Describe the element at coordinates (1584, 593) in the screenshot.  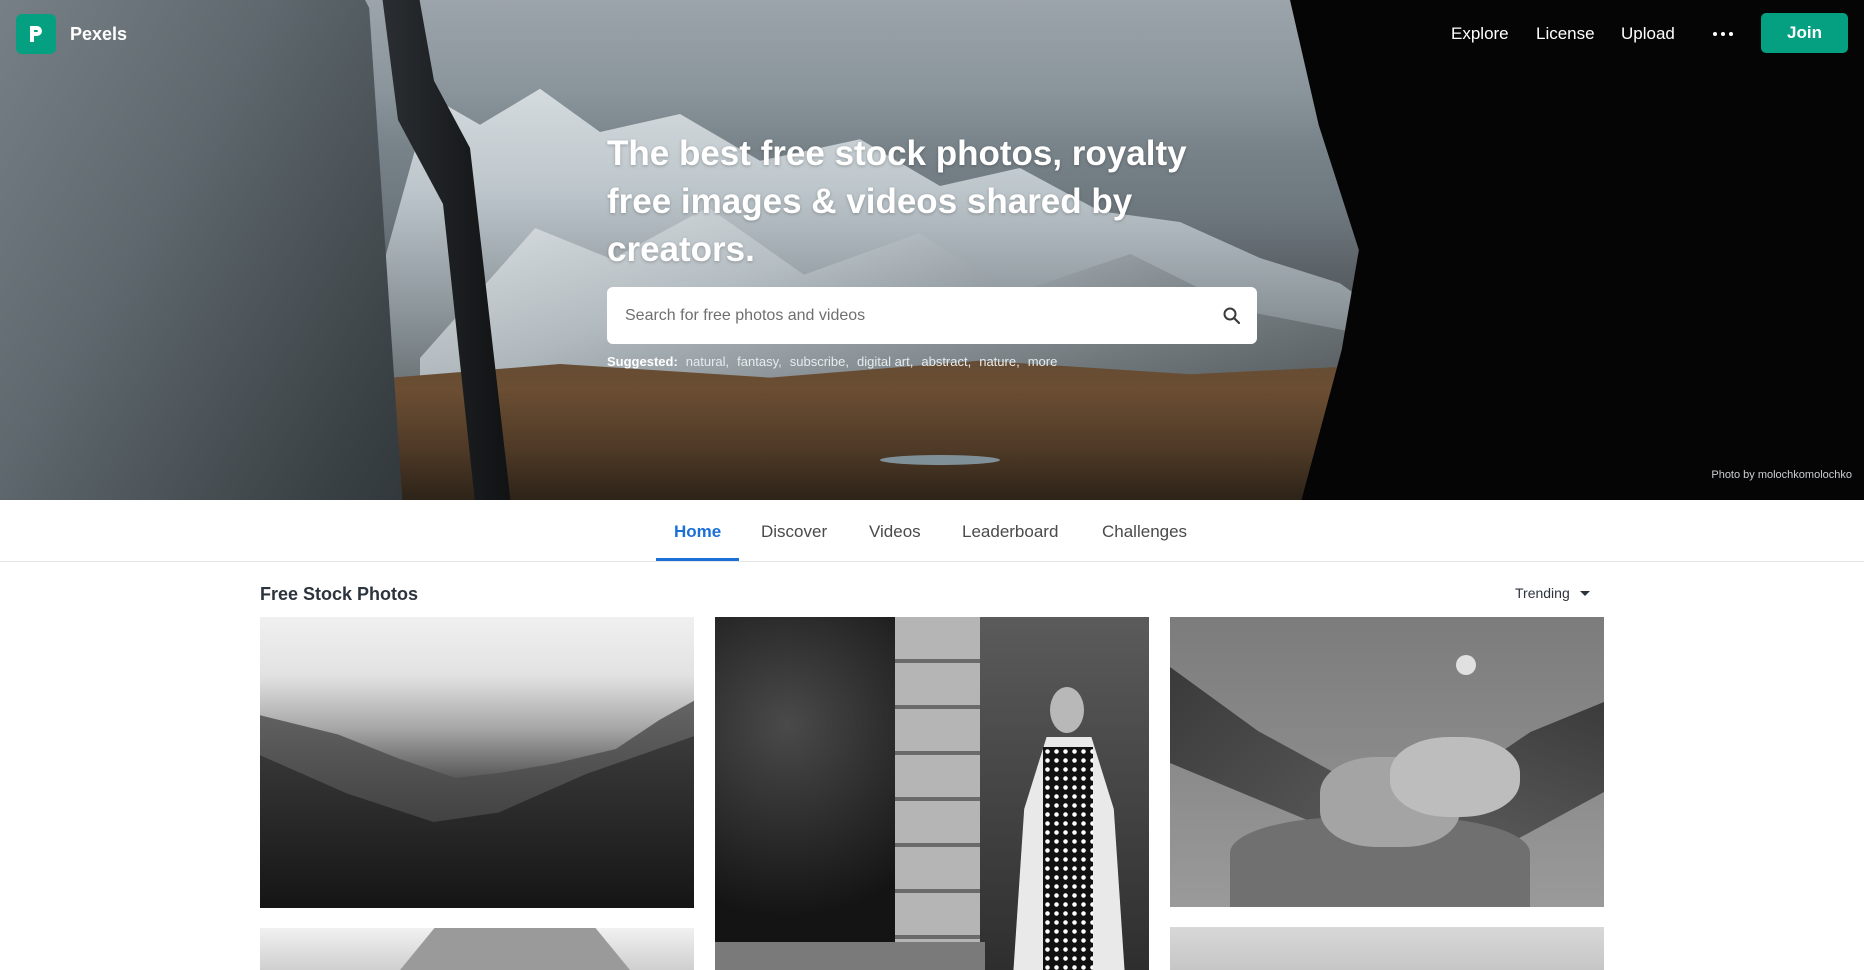
I see `chevron-down-icon` at that location.